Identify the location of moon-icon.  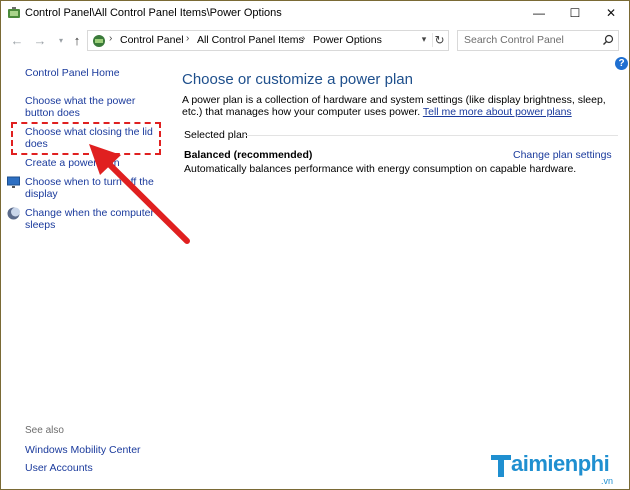
(13, 213).